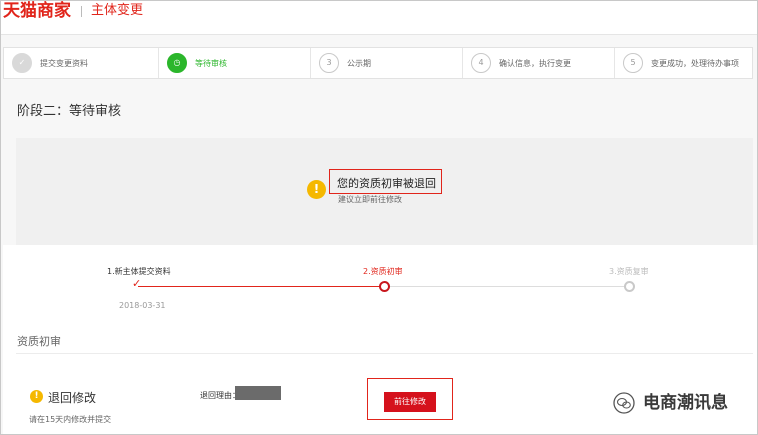 The height and width of the screenshot is (435, 758). Describe the element at coordinates (258, 393) in the screenshot. I see `redacted-reason` at that location.